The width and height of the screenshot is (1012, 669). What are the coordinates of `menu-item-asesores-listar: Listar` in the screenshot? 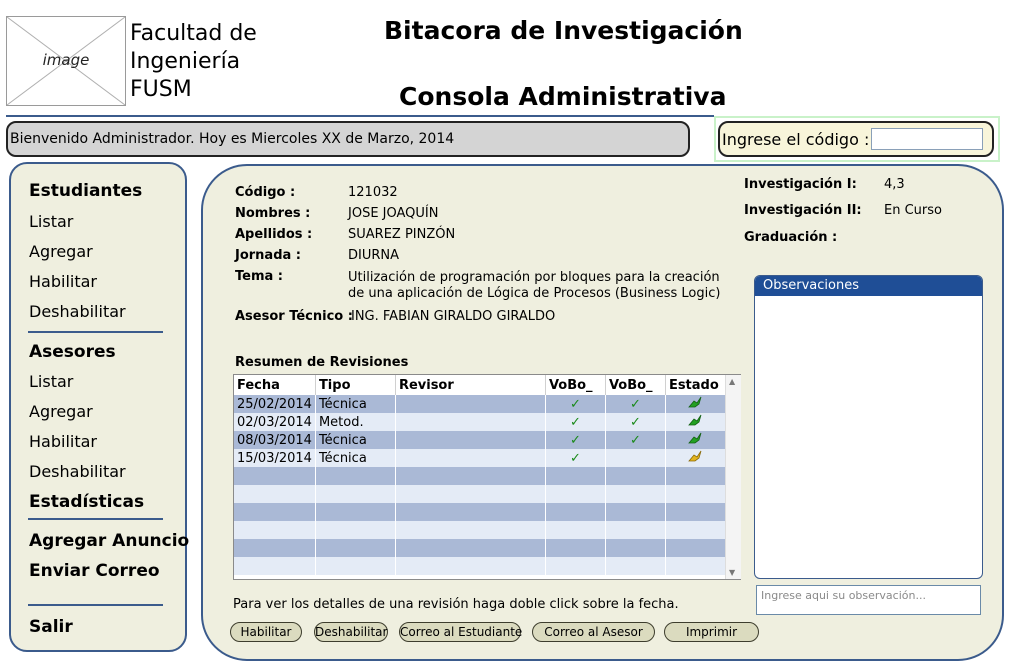 It's located at (51, 381).